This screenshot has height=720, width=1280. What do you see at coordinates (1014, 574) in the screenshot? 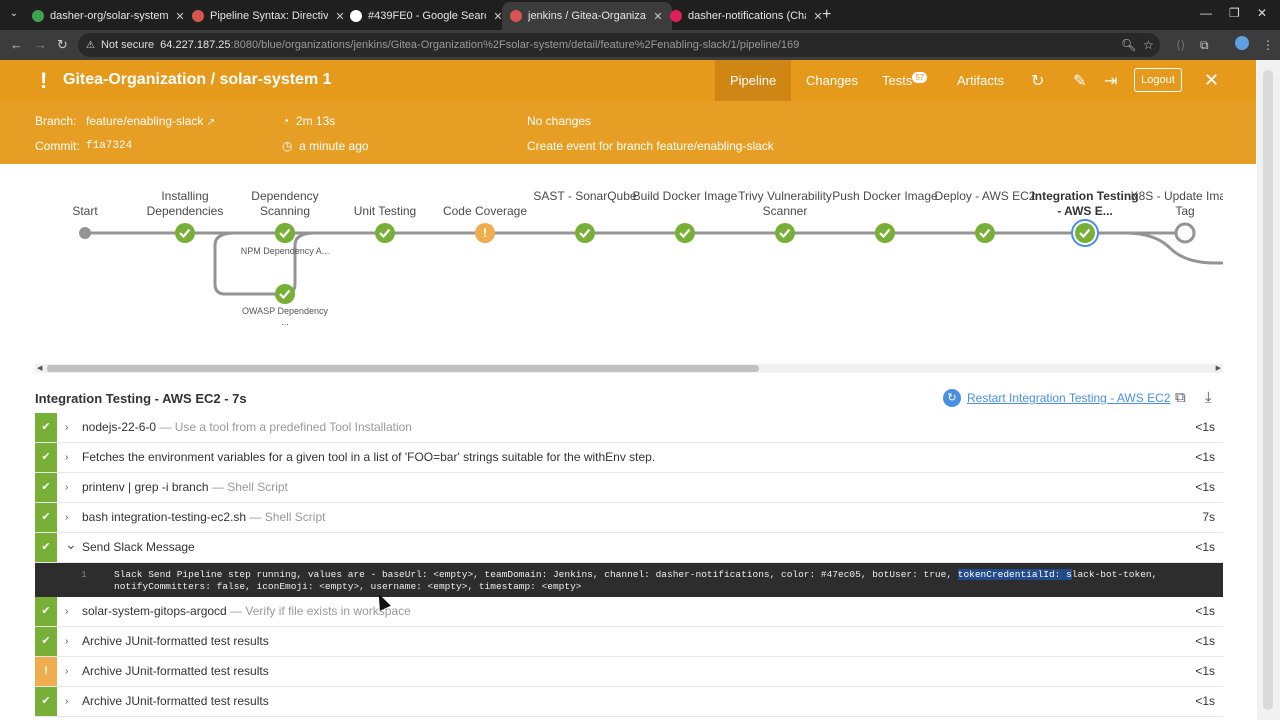
I see `log-selected-text: tokenCredentialId: s` at bounding box center [1014, 574].